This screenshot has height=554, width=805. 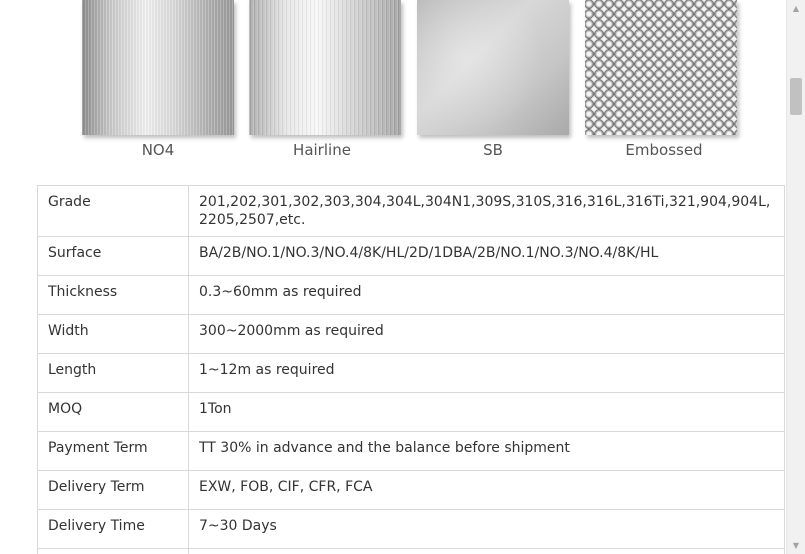 I want to click on swatch-label-hairline: Hairline, so click(x=322, y=150).